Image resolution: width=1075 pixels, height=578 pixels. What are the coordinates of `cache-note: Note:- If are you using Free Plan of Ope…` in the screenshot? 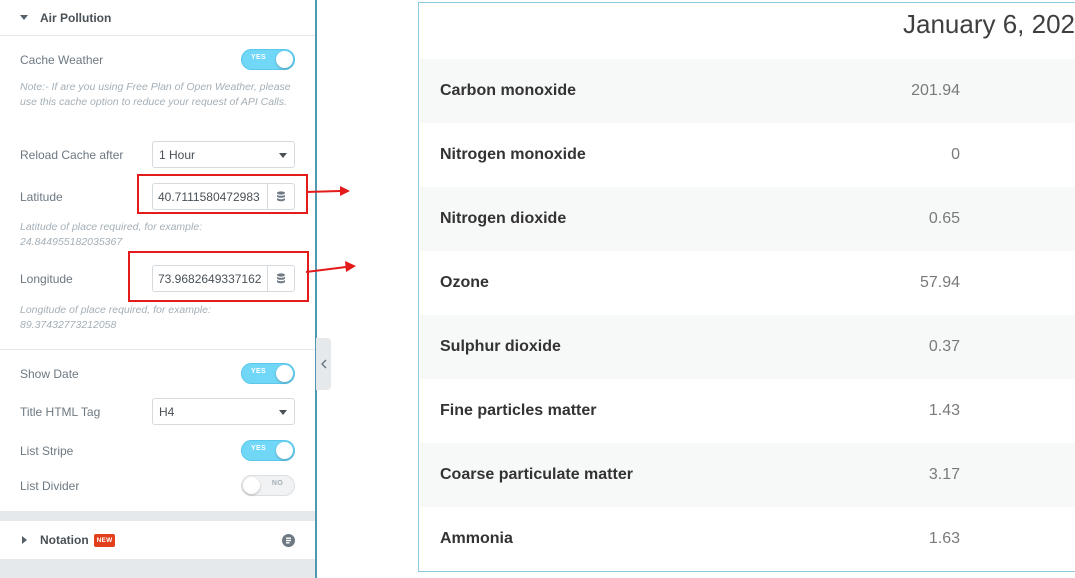 It's located at (155, 94).